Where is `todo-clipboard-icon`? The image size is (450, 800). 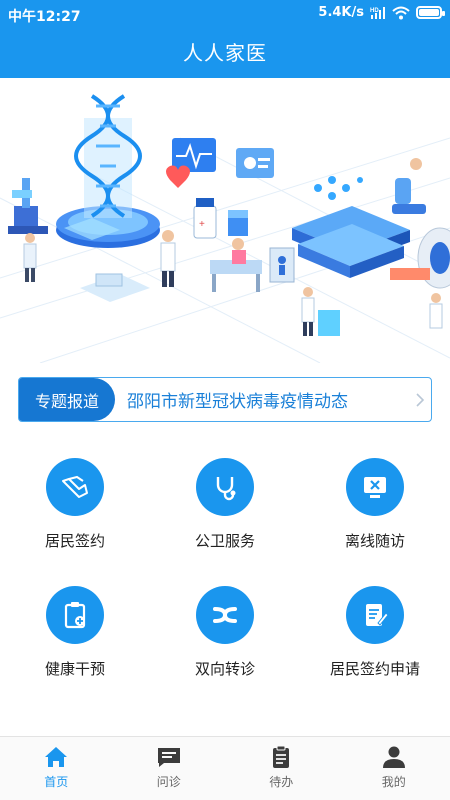
todo-clipboard-icon is located at coordinates (281, 756).